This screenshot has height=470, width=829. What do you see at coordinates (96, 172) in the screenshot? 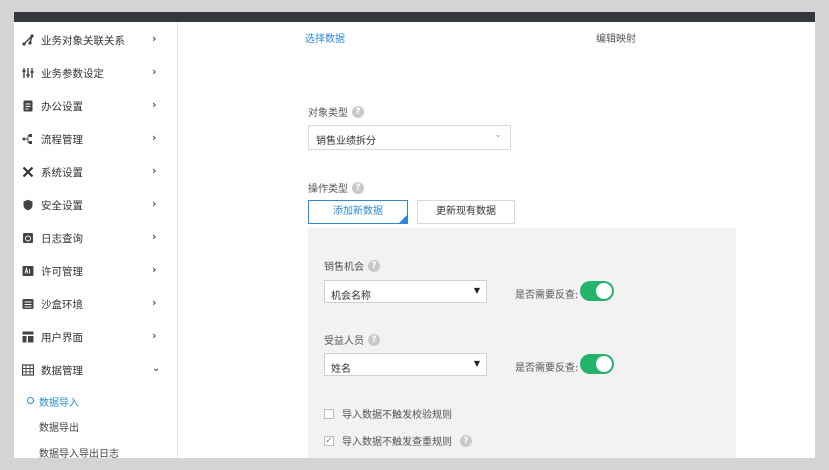
I see `sidebar-item-system-settings: 系统设置 ›` at bounding box center [96, 172].